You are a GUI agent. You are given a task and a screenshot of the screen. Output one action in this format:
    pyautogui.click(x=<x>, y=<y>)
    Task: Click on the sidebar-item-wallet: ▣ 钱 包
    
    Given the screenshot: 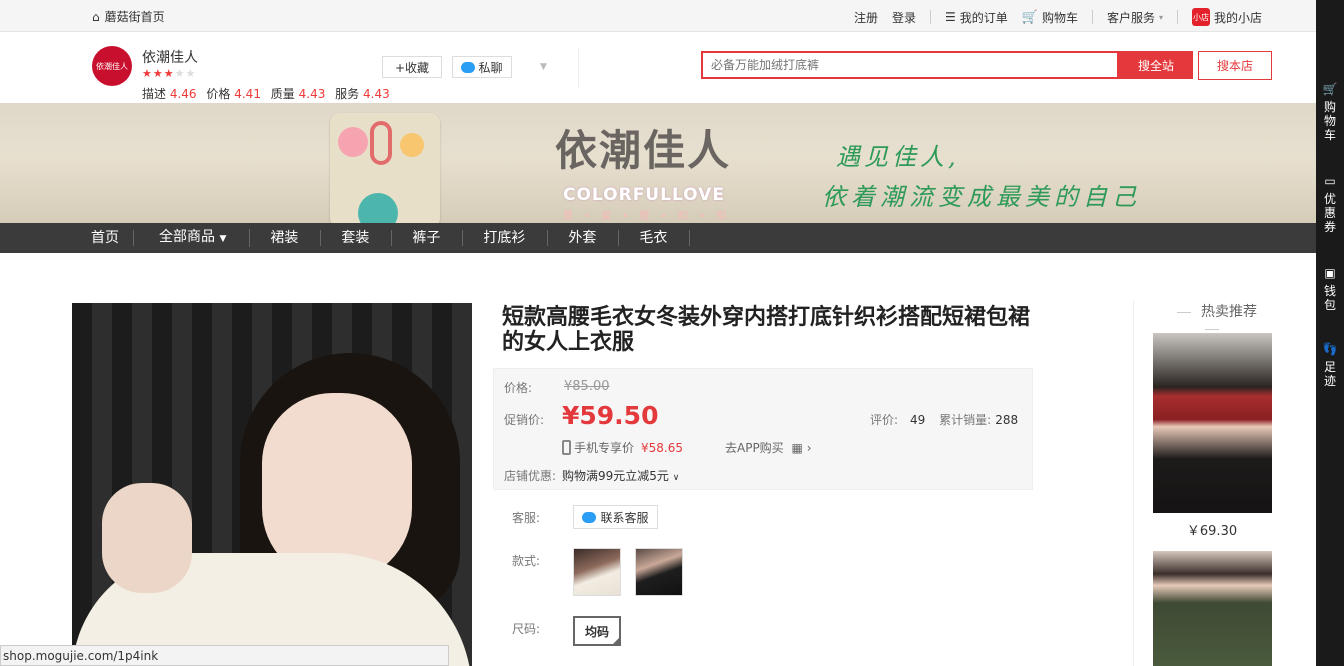 What is the action you would take?
    pyautogui.click(x=1330, y=289)
    